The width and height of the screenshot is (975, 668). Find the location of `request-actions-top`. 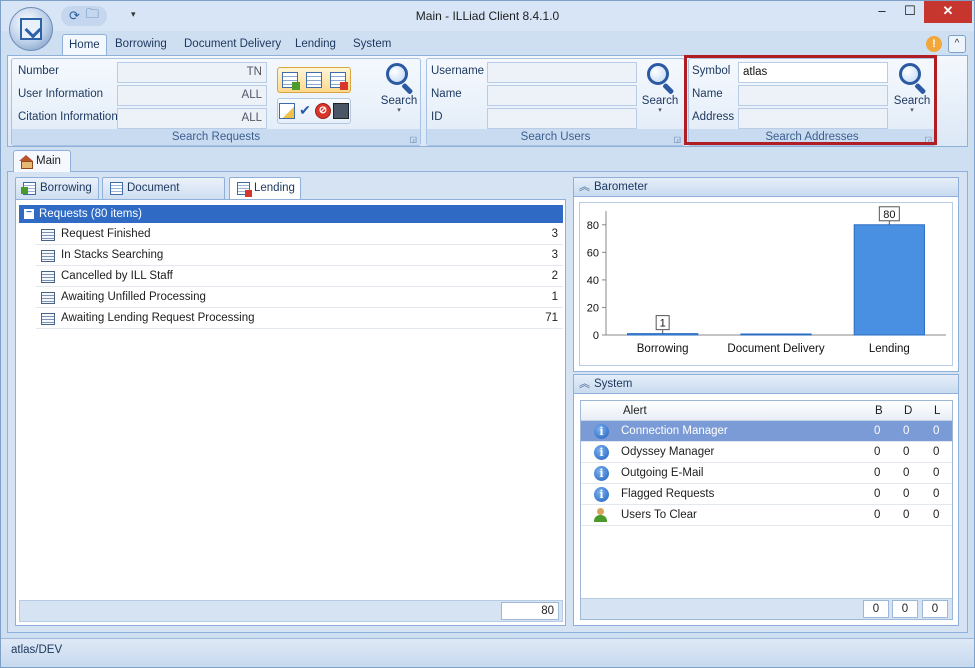

request-actions-top is located at coordinates (314, 80).